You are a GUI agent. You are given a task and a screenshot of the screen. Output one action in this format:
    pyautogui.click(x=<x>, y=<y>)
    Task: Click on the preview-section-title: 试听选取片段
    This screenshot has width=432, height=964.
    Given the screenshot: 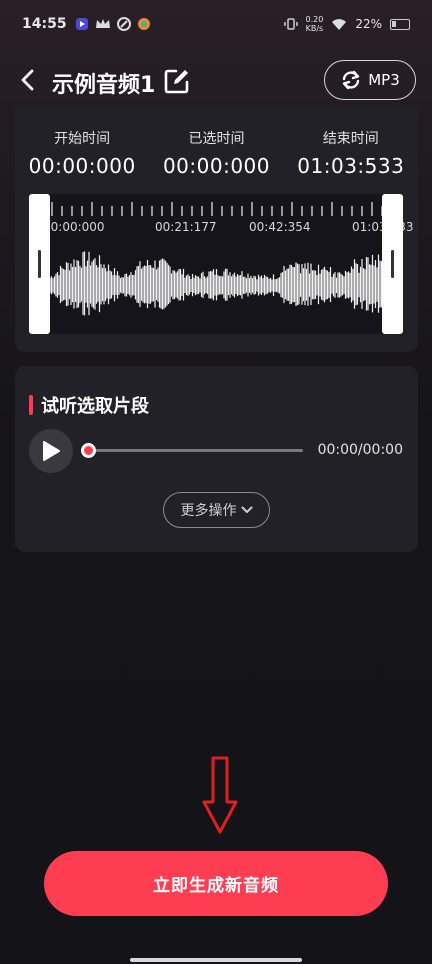 What is the action you would take?
    pyautogui.click(x=89, y=405)
    